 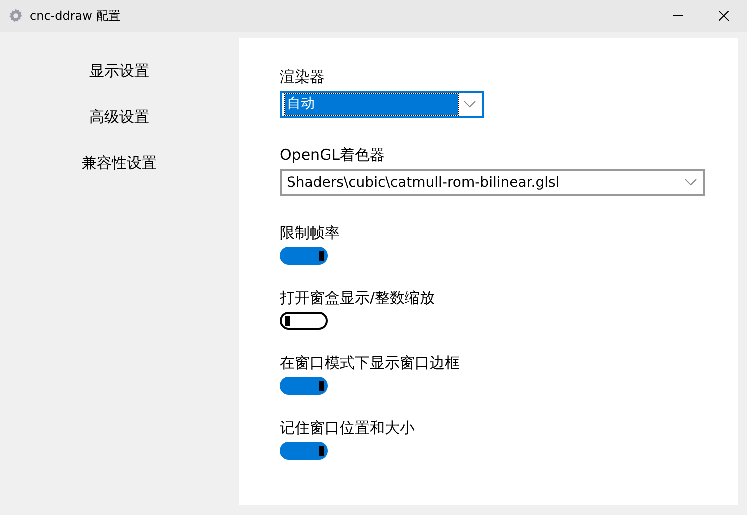 I want to click on sidebar-item: 显示设置, so click(x=120, y=71).